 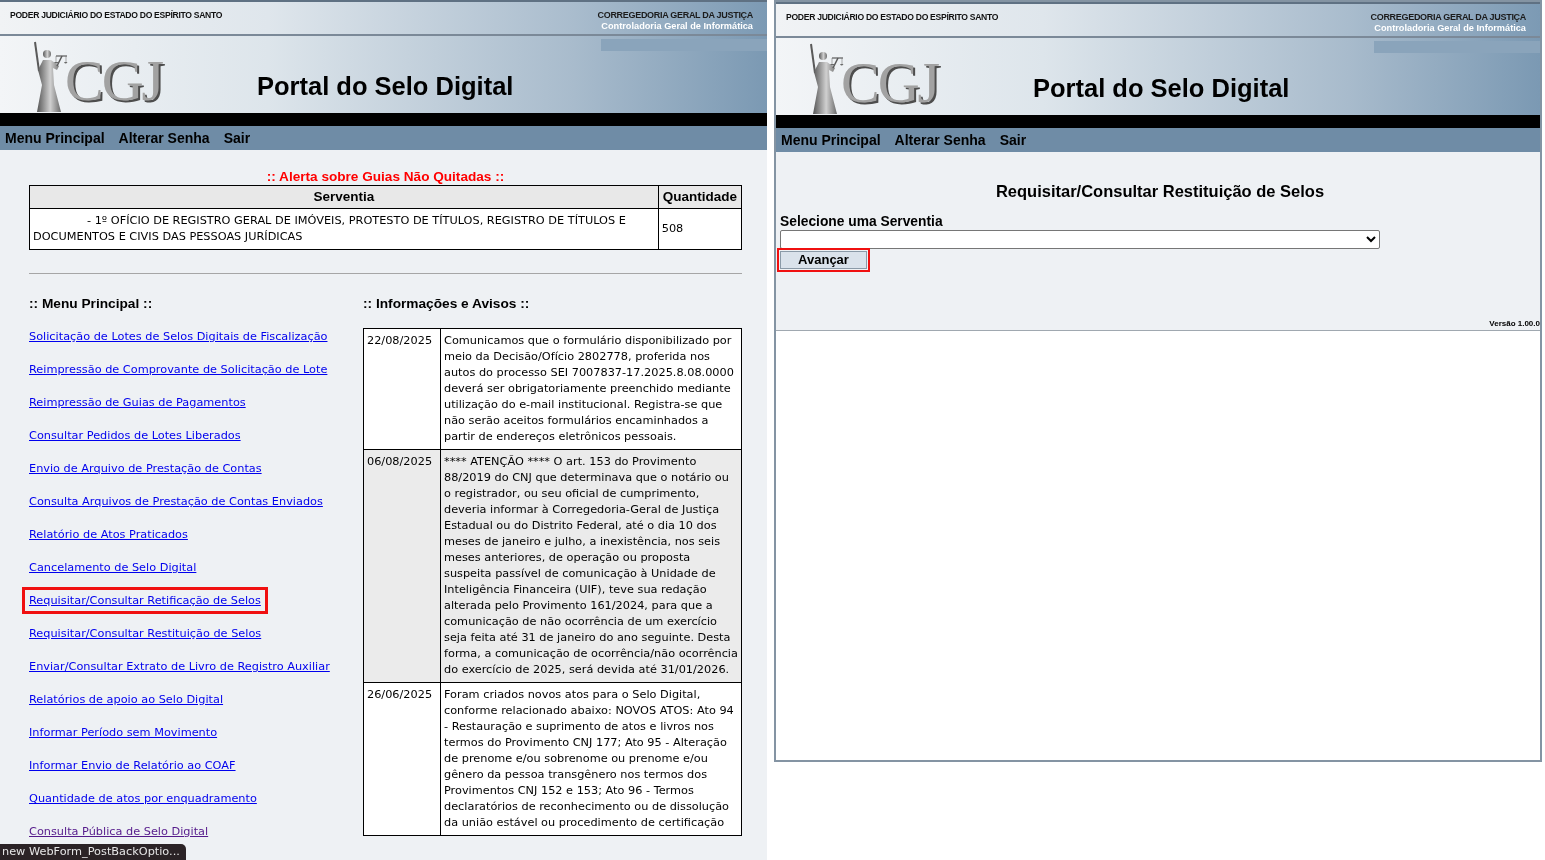 What do you see at coordinates (700, 197) in the screenshot?
I see `table-header-cell: Quantidade` at bounding box center [700, 197].